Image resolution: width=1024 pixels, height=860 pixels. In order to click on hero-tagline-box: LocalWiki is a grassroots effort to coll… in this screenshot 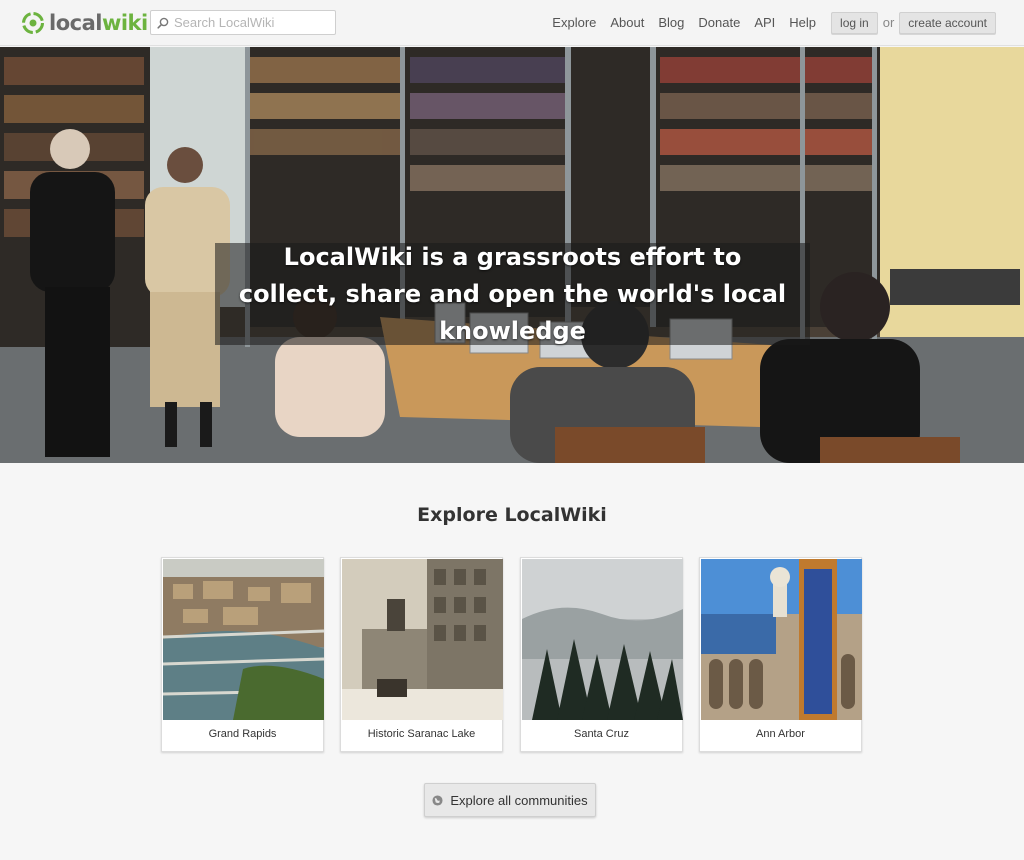, I will do `click(512, 294)`.